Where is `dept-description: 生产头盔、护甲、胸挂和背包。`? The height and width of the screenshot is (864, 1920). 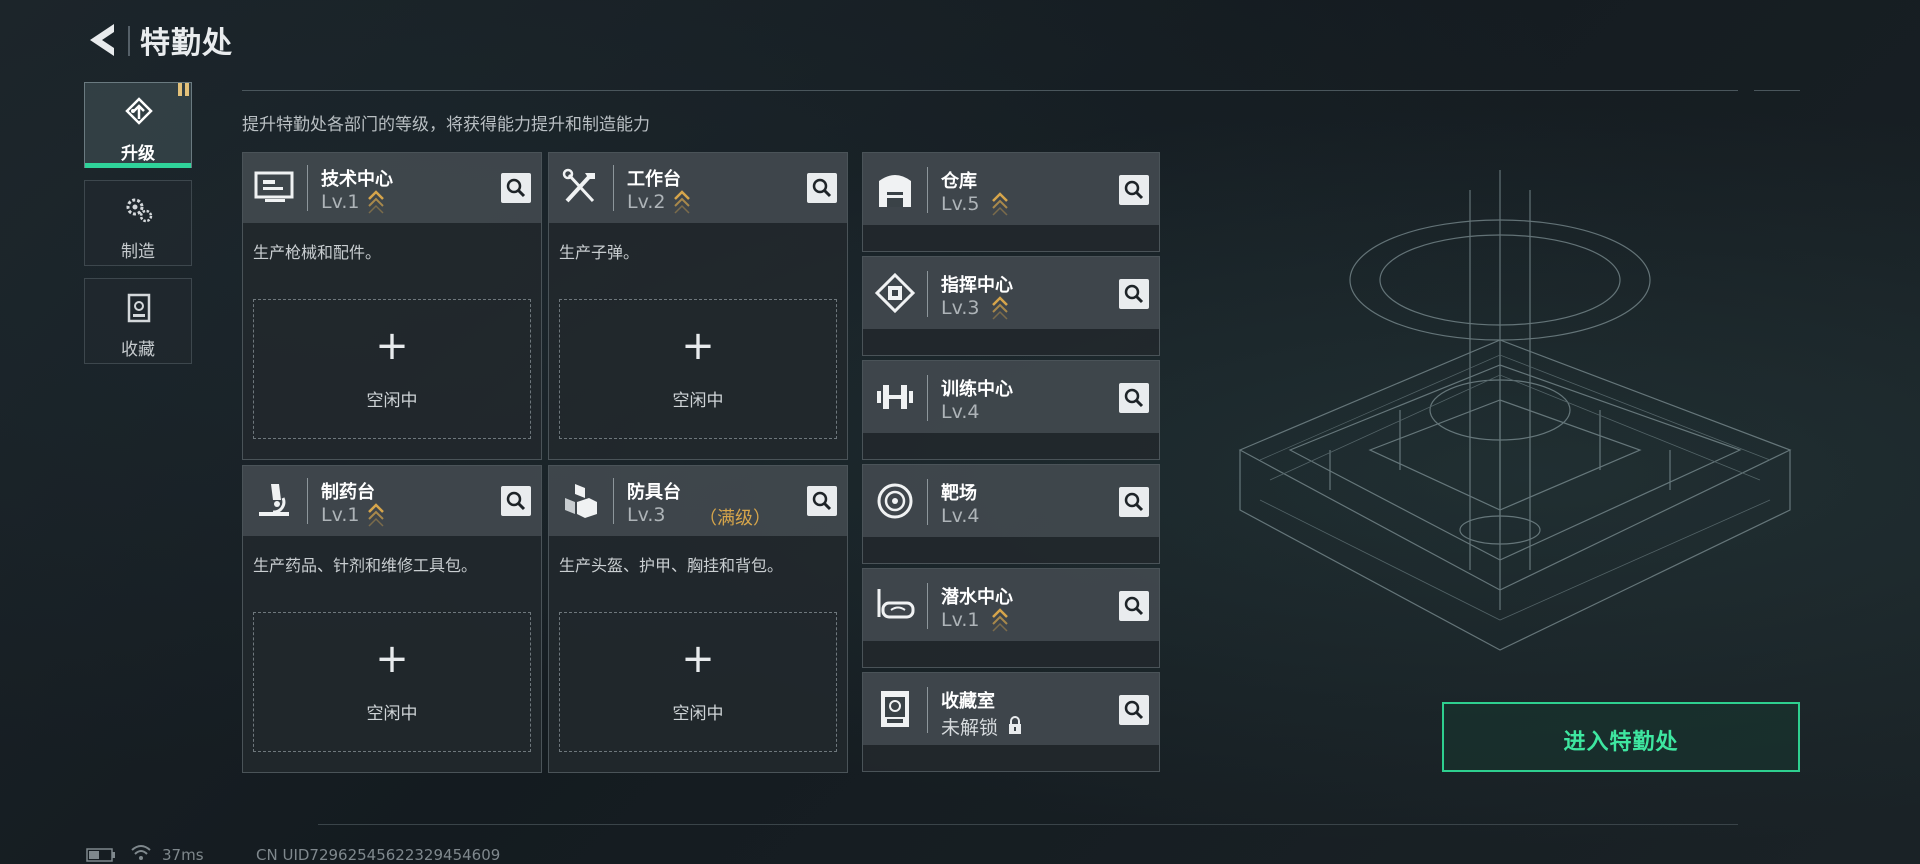
dept-description: 生产头盔、护甲、胸挂和背包。 is located at coordinates (671, 565).